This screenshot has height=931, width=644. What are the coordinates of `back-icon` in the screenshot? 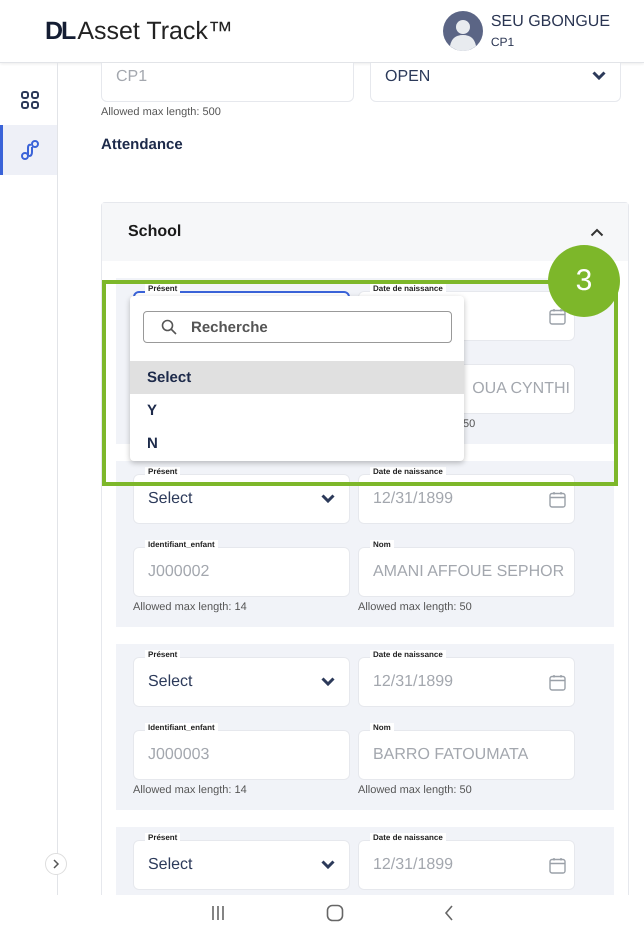 It's located at (449, 913).